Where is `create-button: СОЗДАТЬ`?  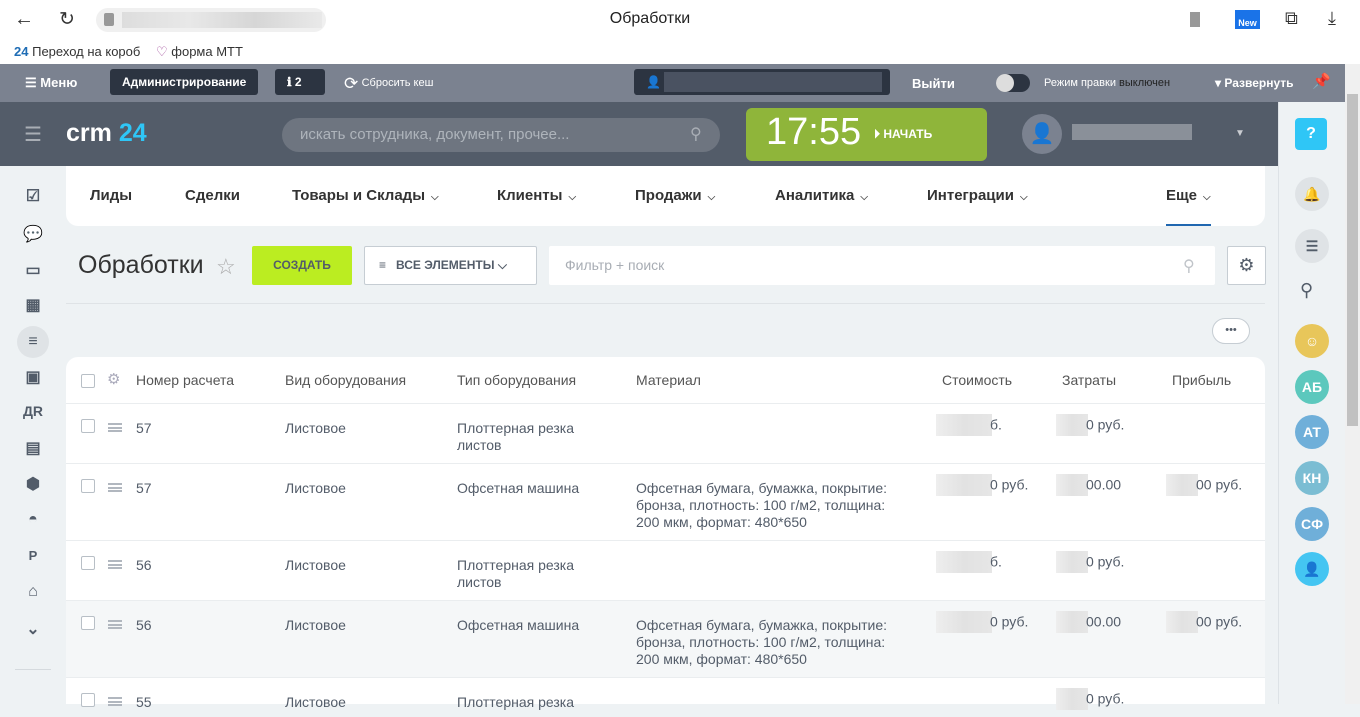
create-button: СОЗДАТЬ is located at coordinates (302, 265).